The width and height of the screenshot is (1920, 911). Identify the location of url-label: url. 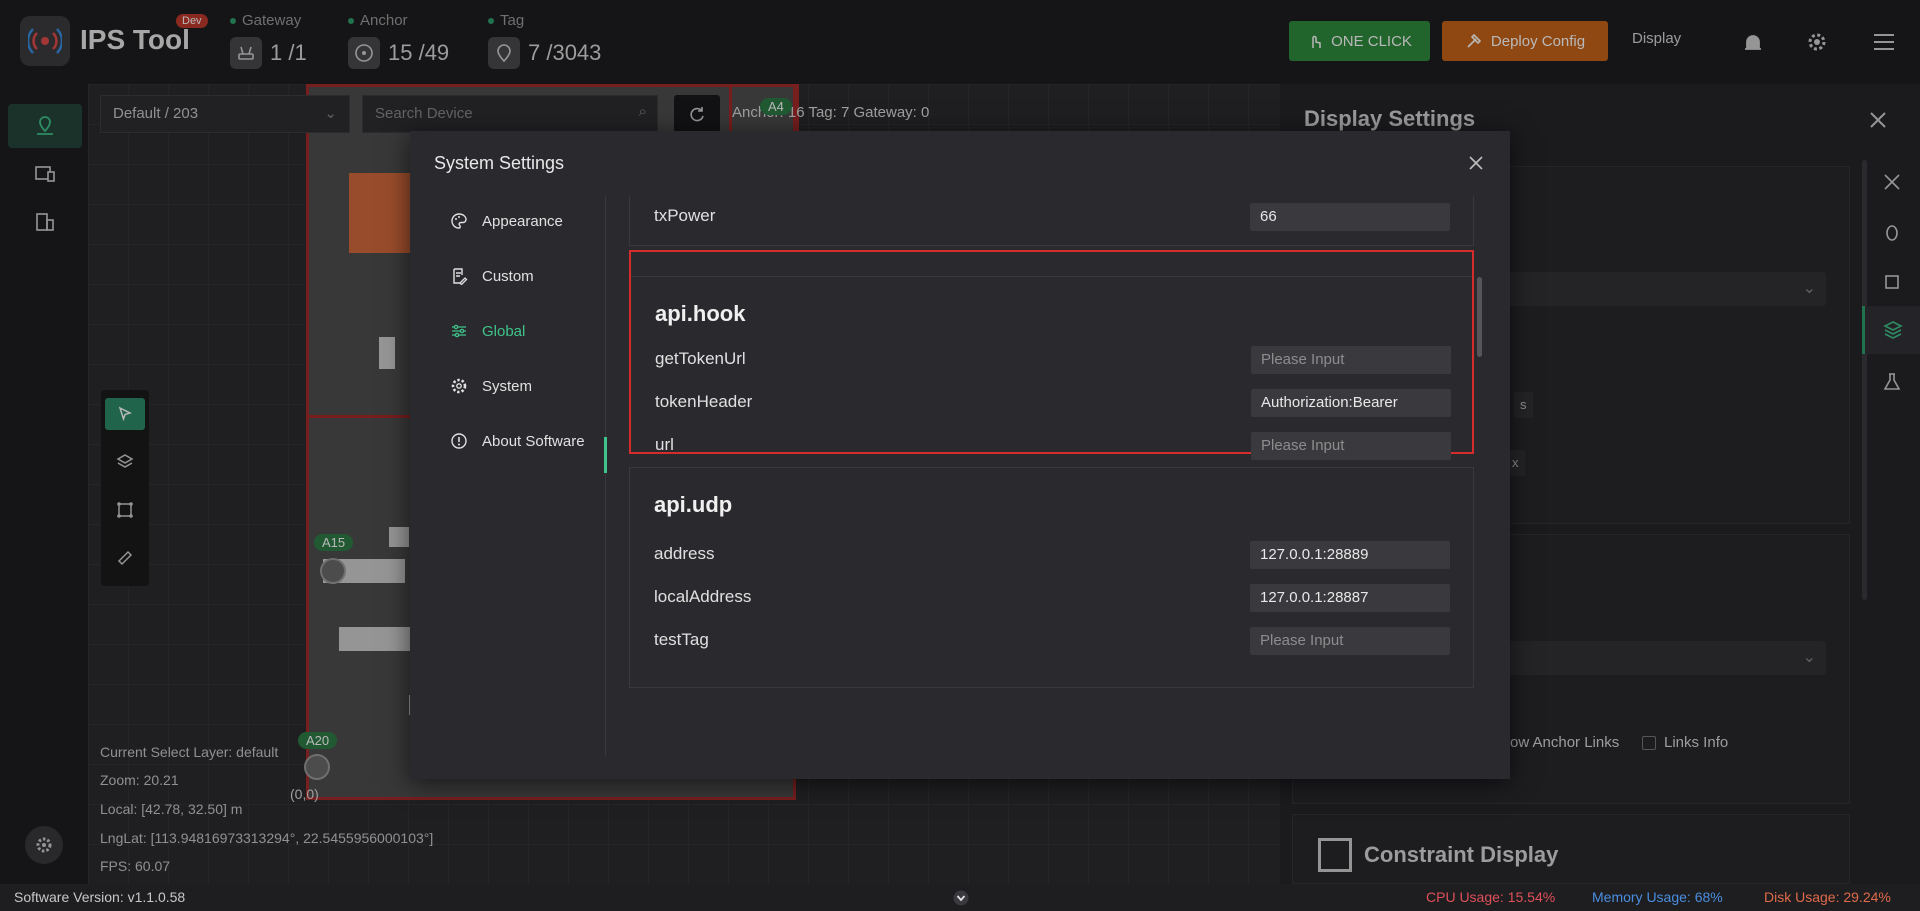
(664, 444).